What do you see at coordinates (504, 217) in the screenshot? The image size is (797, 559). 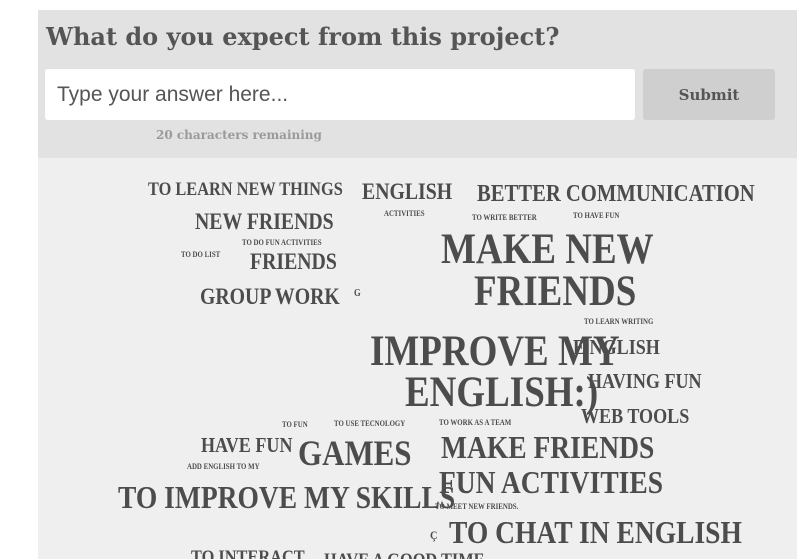 I see `cloud-word: TO WRITE BETTER` at bounding box center [504, 217].